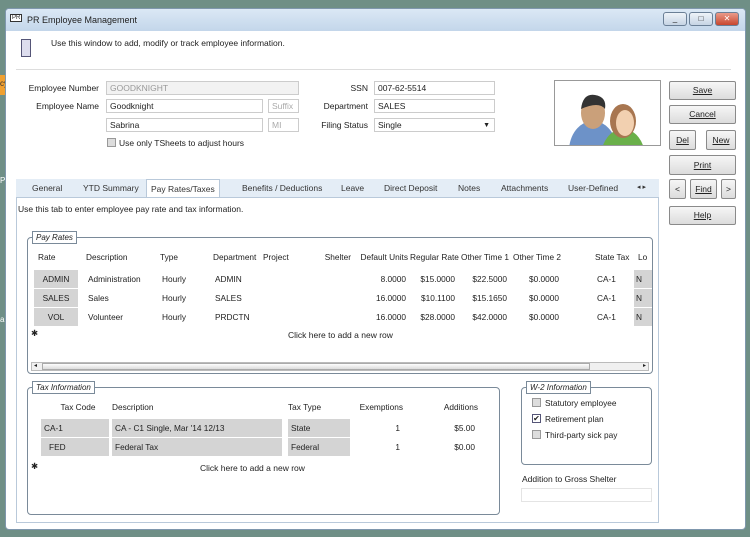  Describe the element at coordinates (616, 257) in the screenshot. I see `column-header: State Tax` at that location.